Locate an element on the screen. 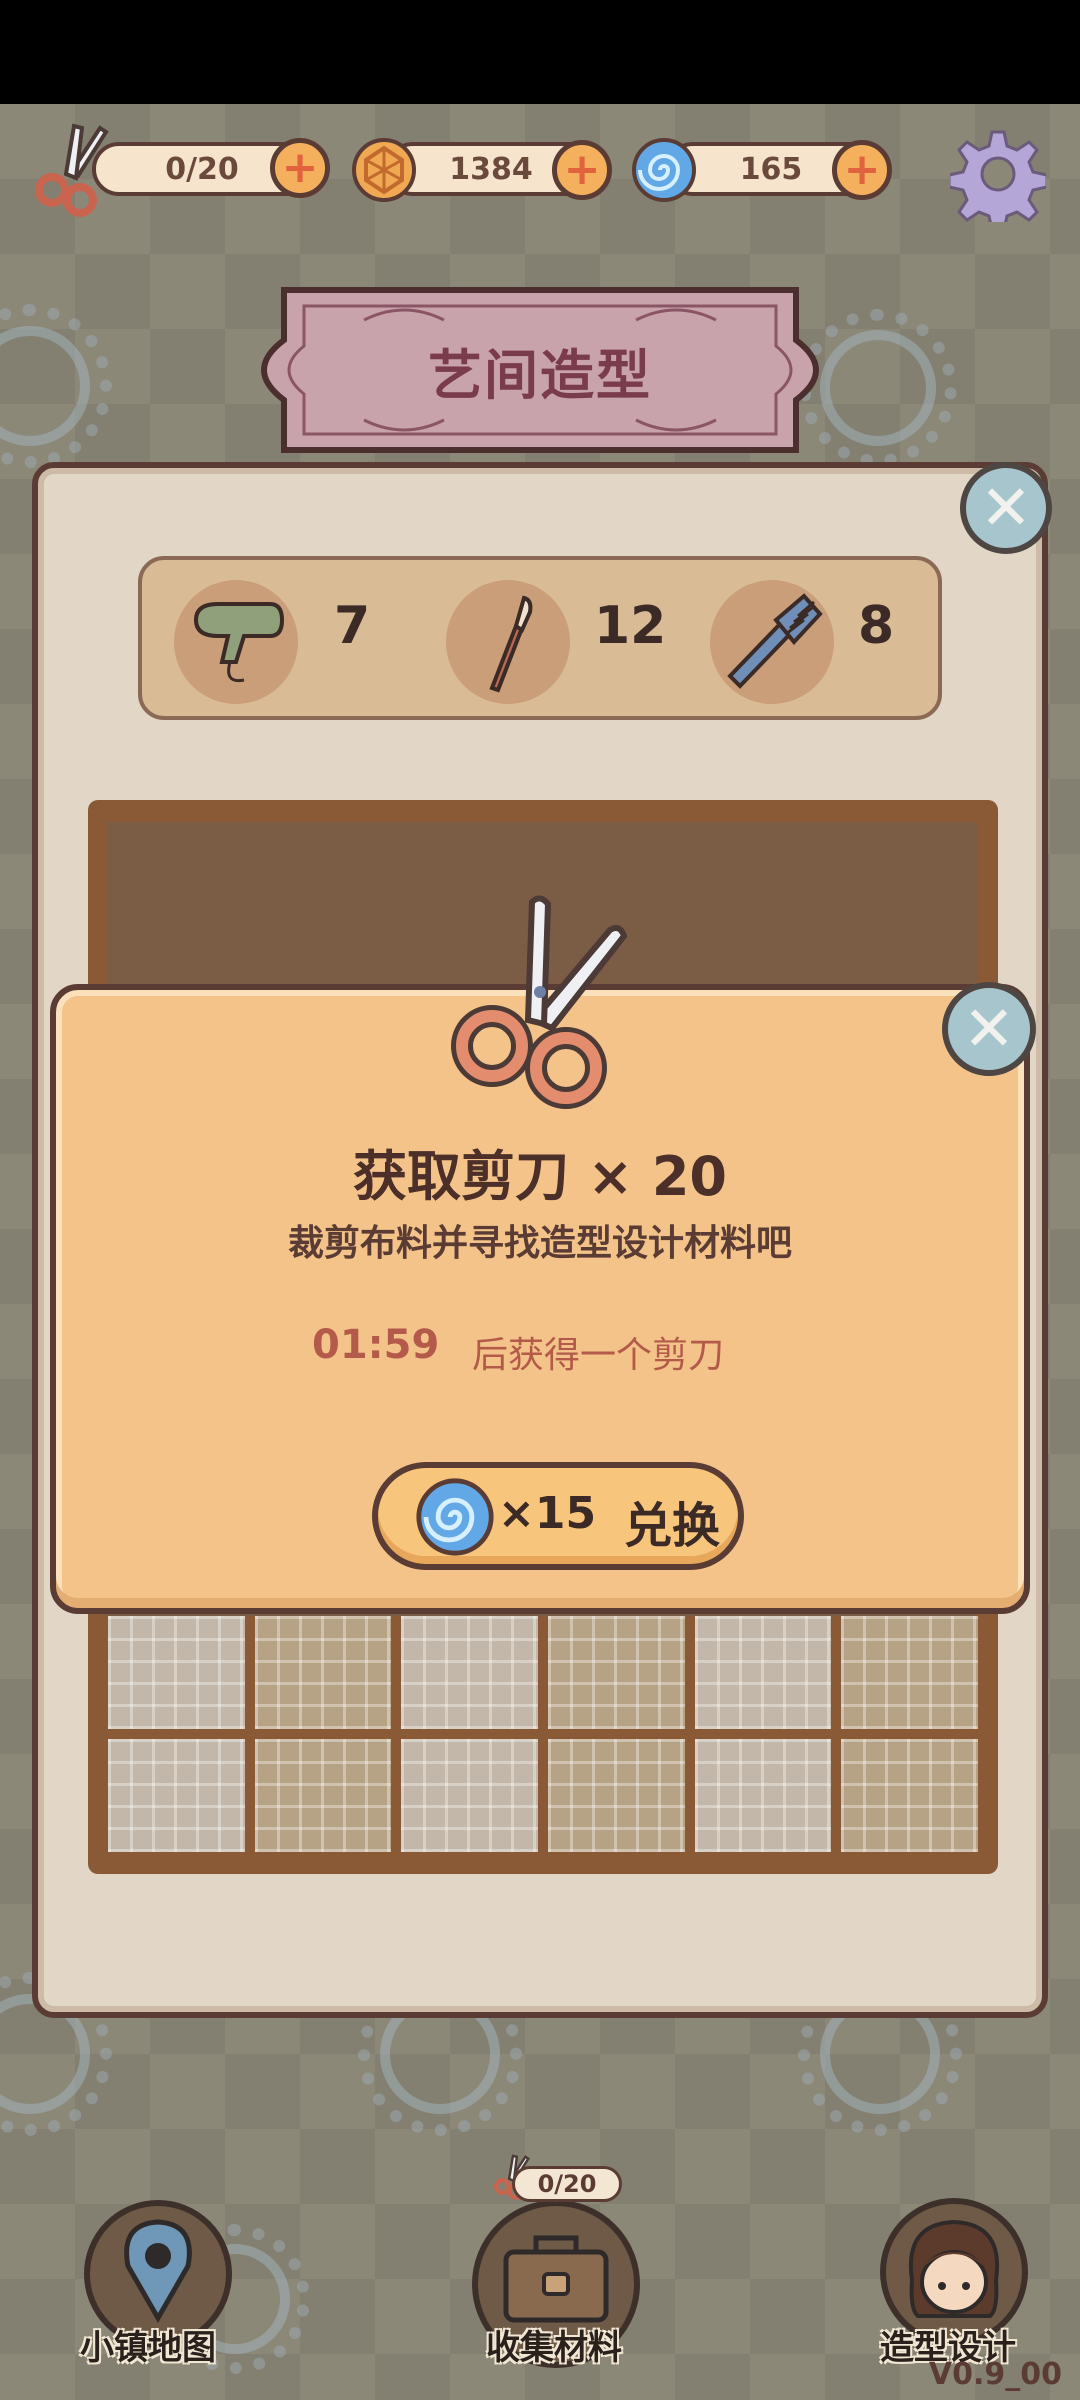 Image resolution: width=1080 pixels, height=2400 pixels. nav-town-map: 小镇地图 is located at coordinates (170, 2281).